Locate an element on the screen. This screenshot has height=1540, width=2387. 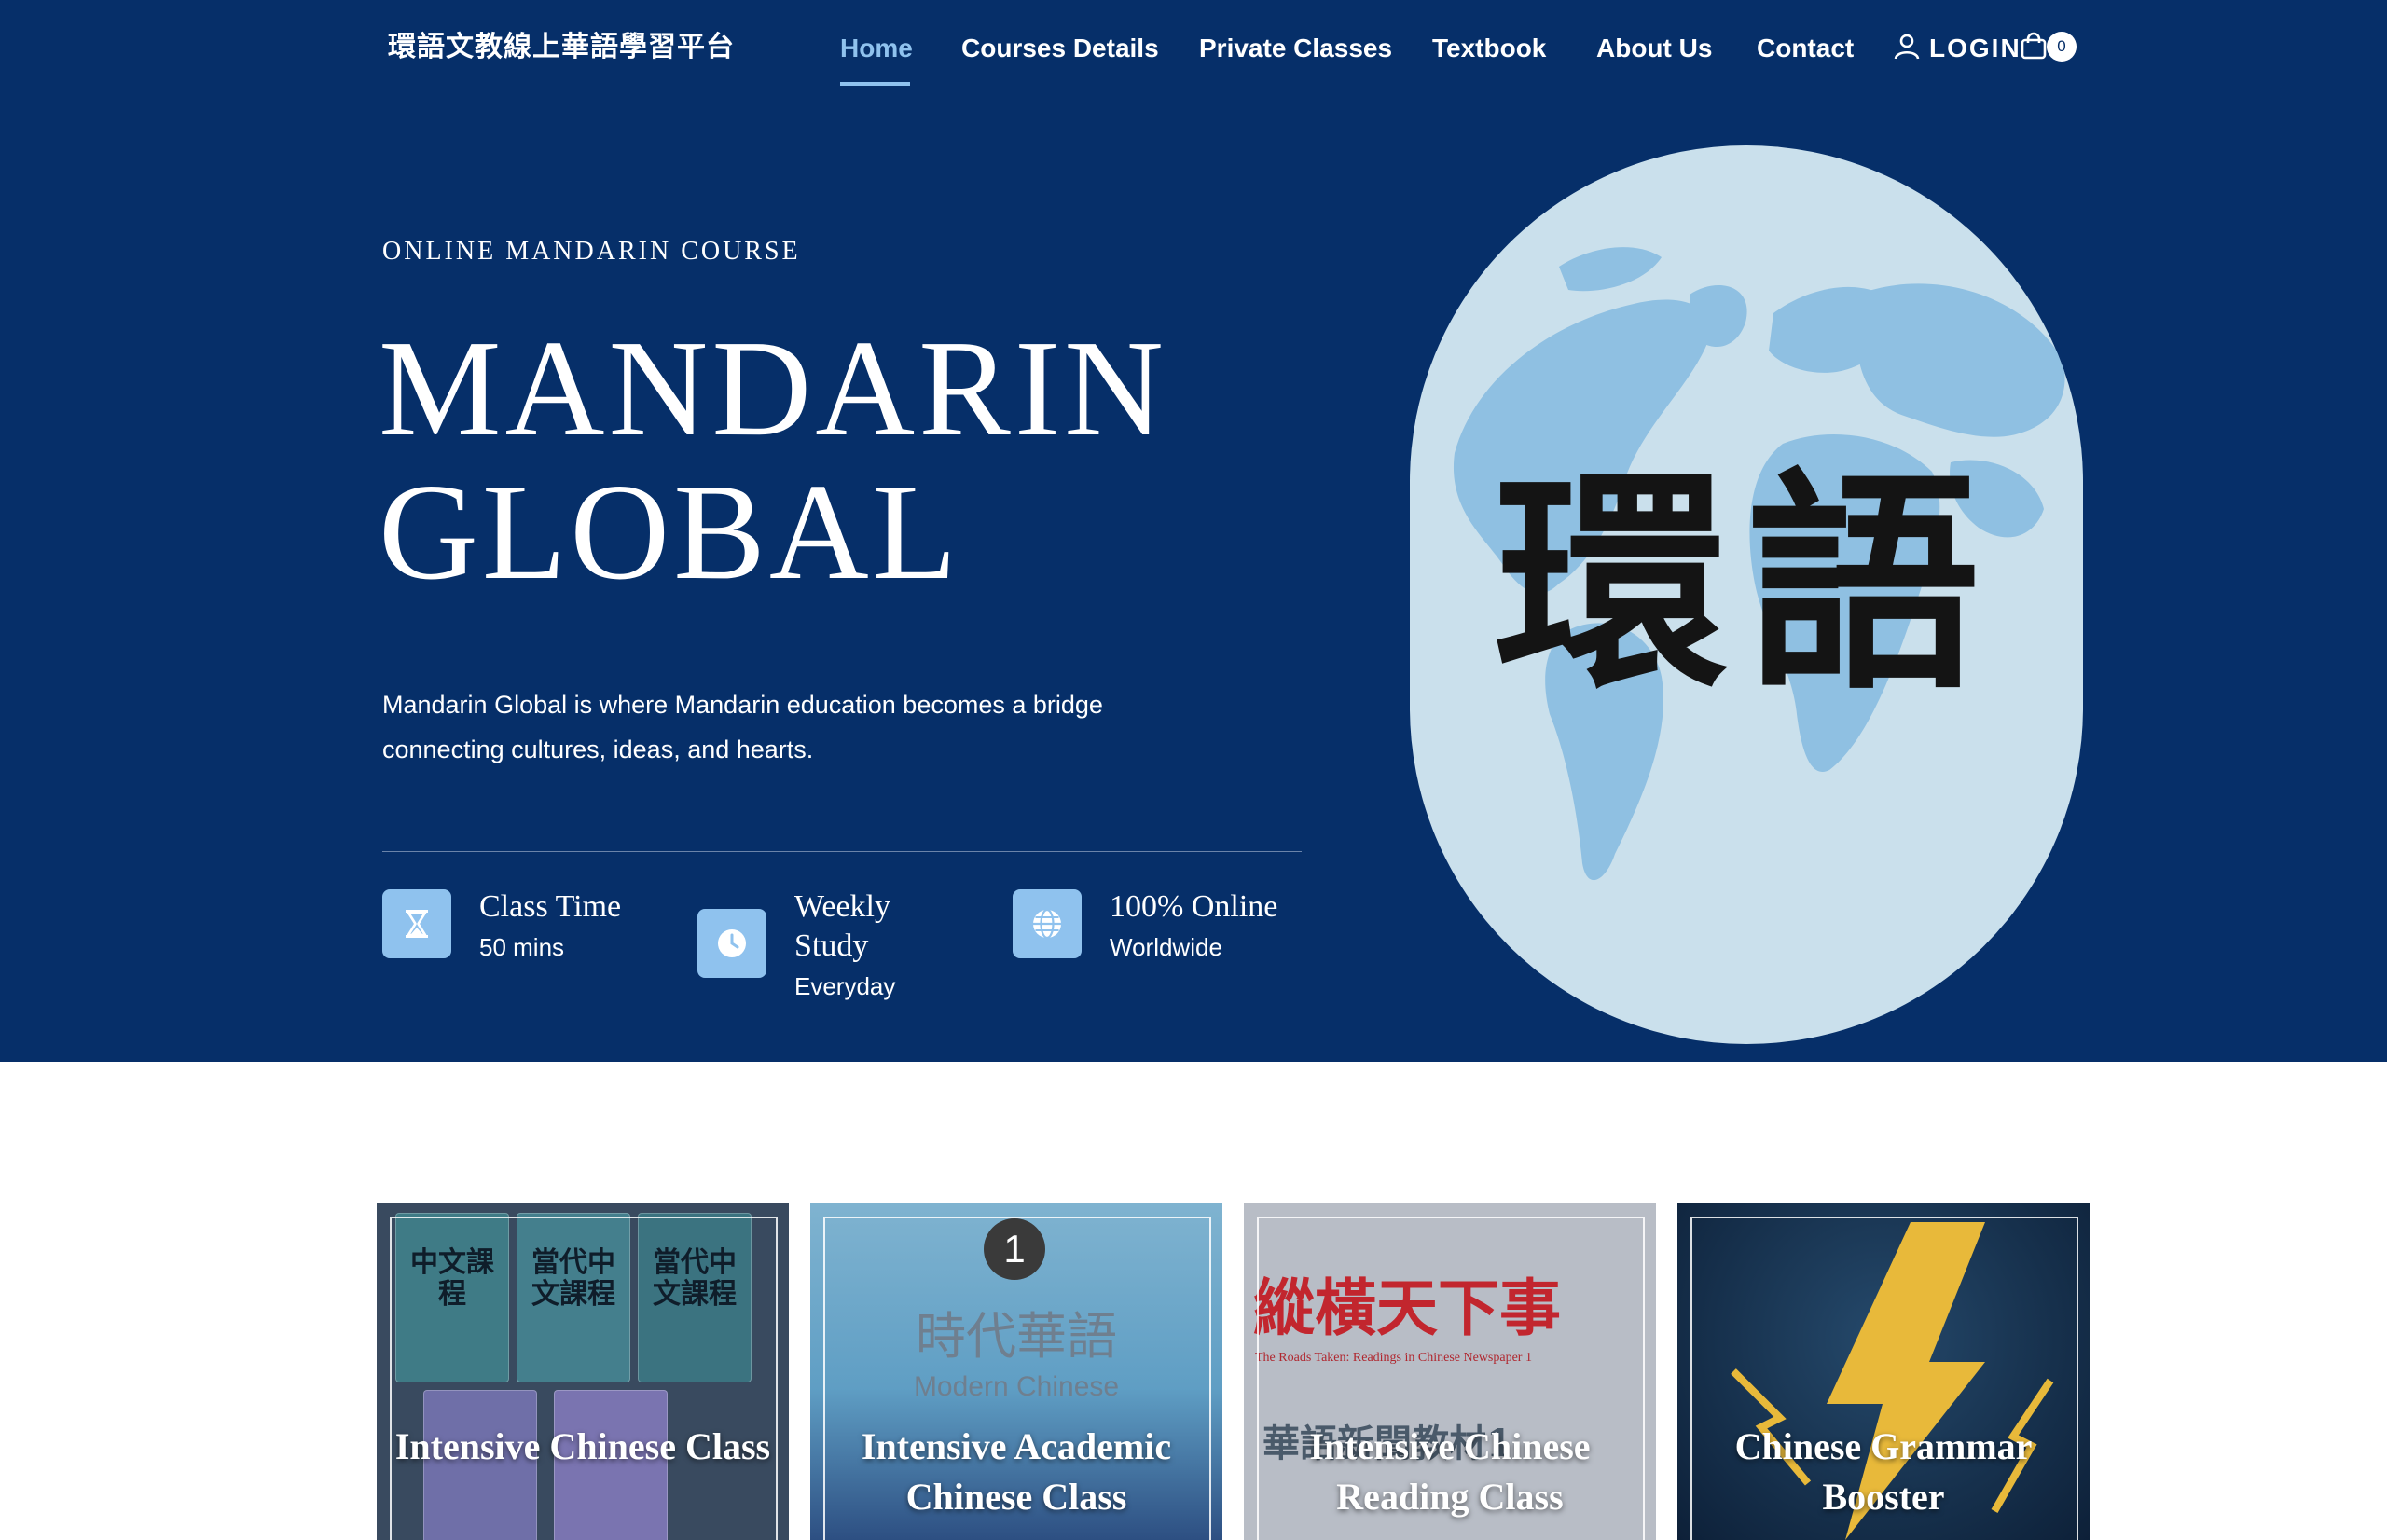
shopping-bag-icon is located at coordinates (2034, 46).